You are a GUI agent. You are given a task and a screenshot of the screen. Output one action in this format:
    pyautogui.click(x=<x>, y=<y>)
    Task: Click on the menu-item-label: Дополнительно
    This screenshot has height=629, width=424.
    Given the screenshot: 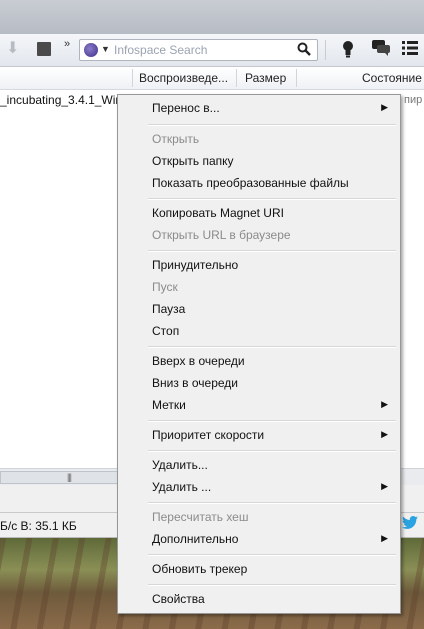 What is the action you would take?
    pyautogui.click(x=195, y=539)
    